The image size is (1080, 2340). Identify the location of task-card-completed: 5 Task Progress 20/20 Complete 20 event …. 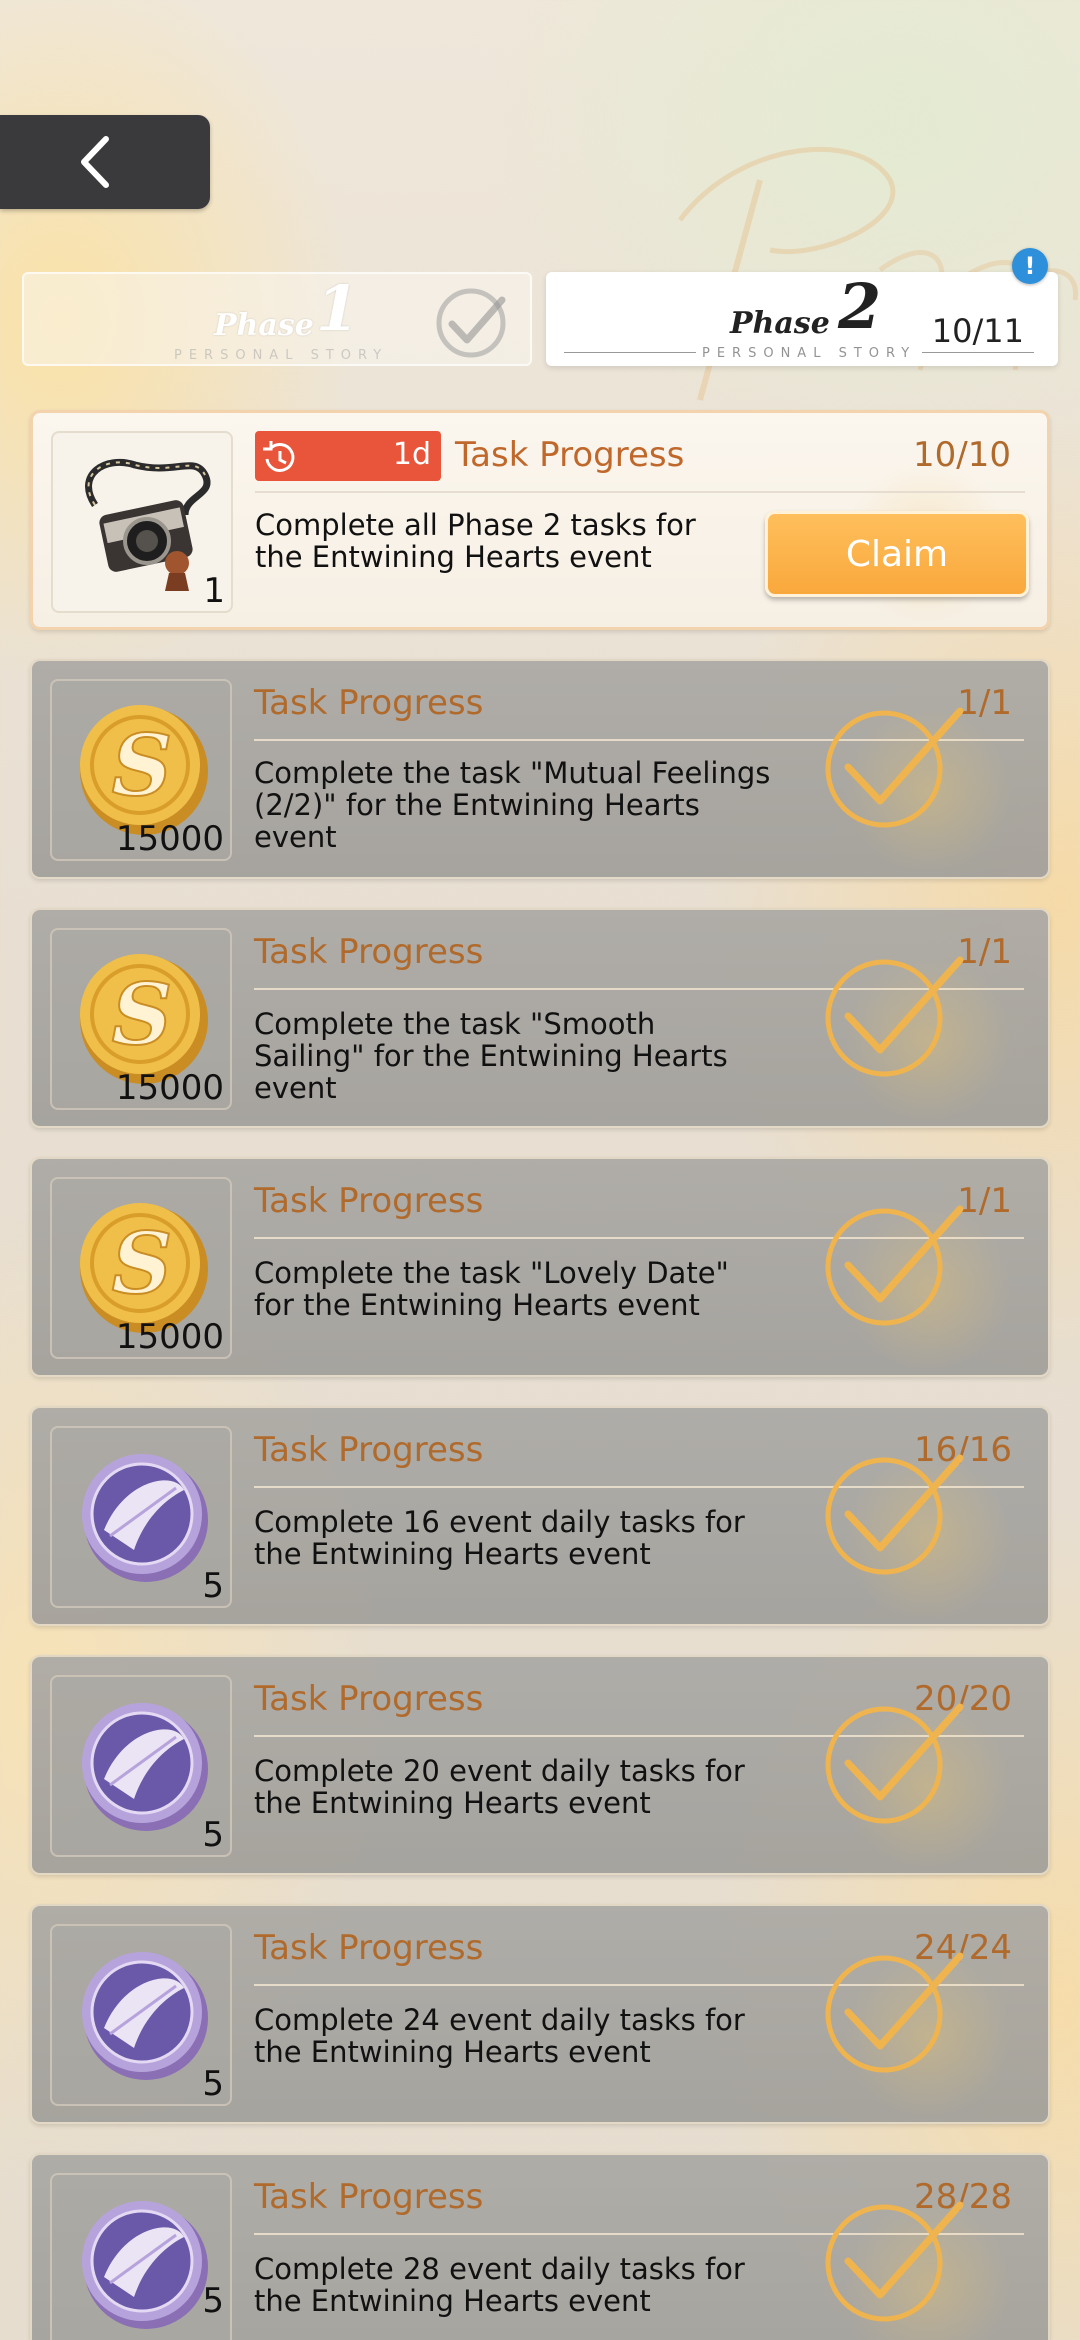
(540, 1765).